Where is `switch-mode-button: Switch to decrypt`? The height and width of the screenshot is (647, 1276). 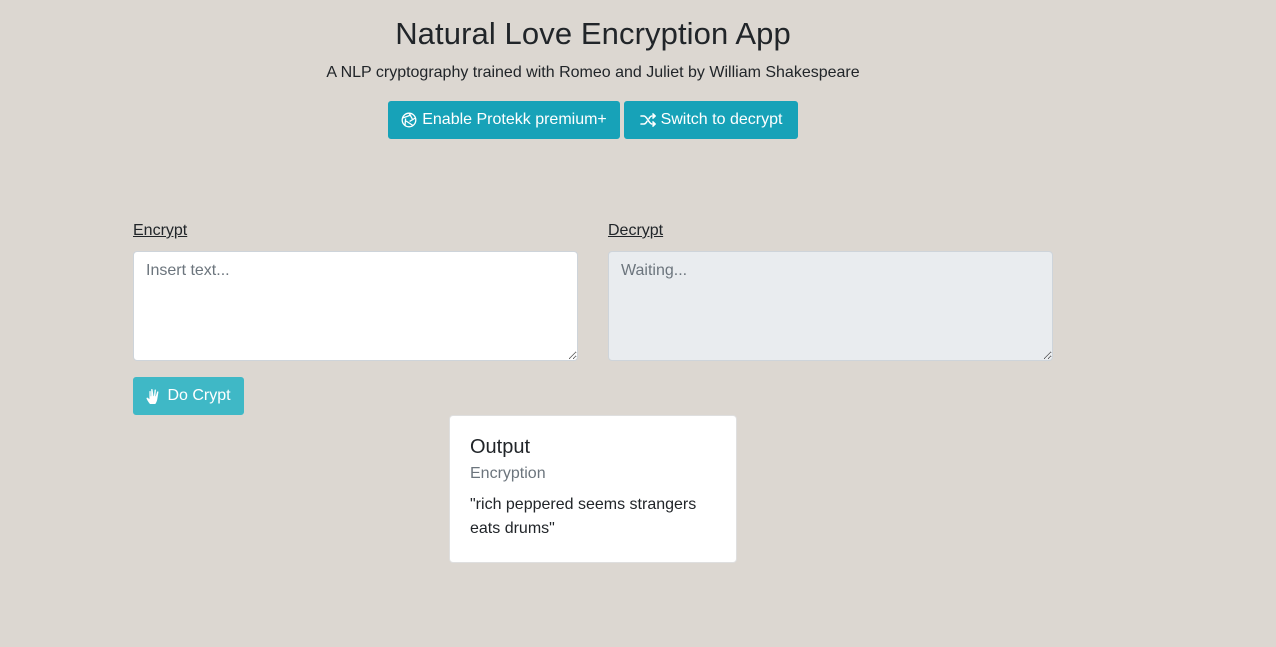
switch-mode-button: Switch to decrypt is located at coordinates (711, 120).